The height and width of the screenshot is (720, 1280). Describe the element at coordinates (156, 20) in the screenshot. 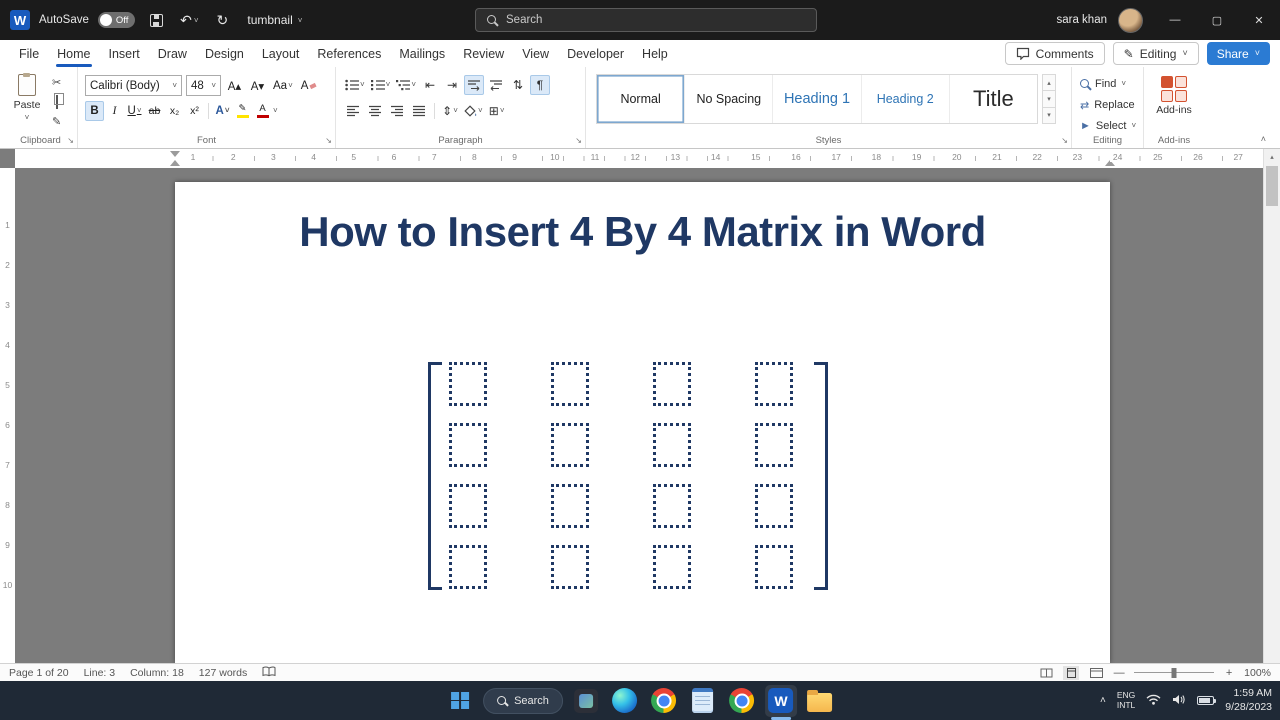

I see `save-button` at that location.